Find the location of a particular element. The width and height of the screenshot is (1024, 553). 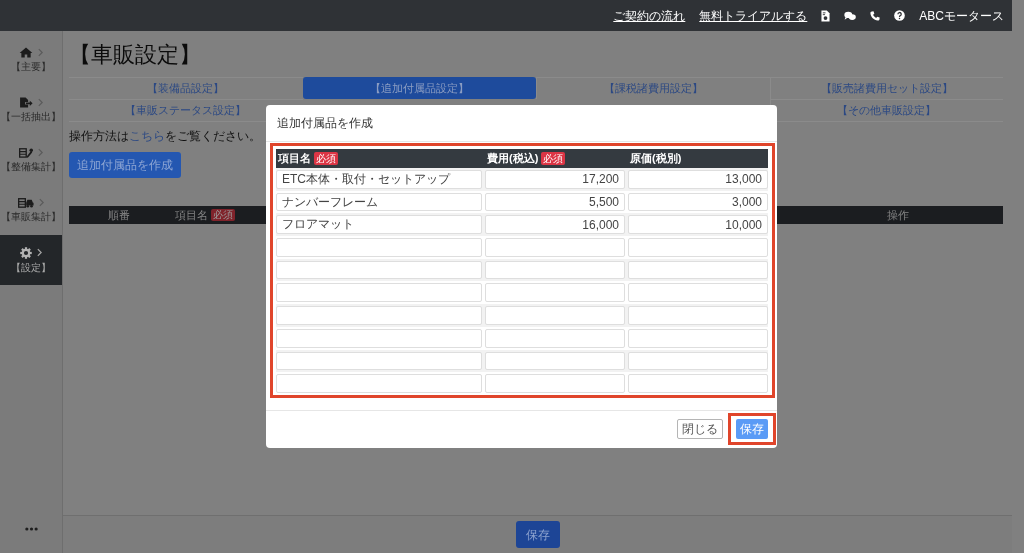

instruction-text: 操作方法はこちら をご覧ください。 is located at coordinates (165, 136).